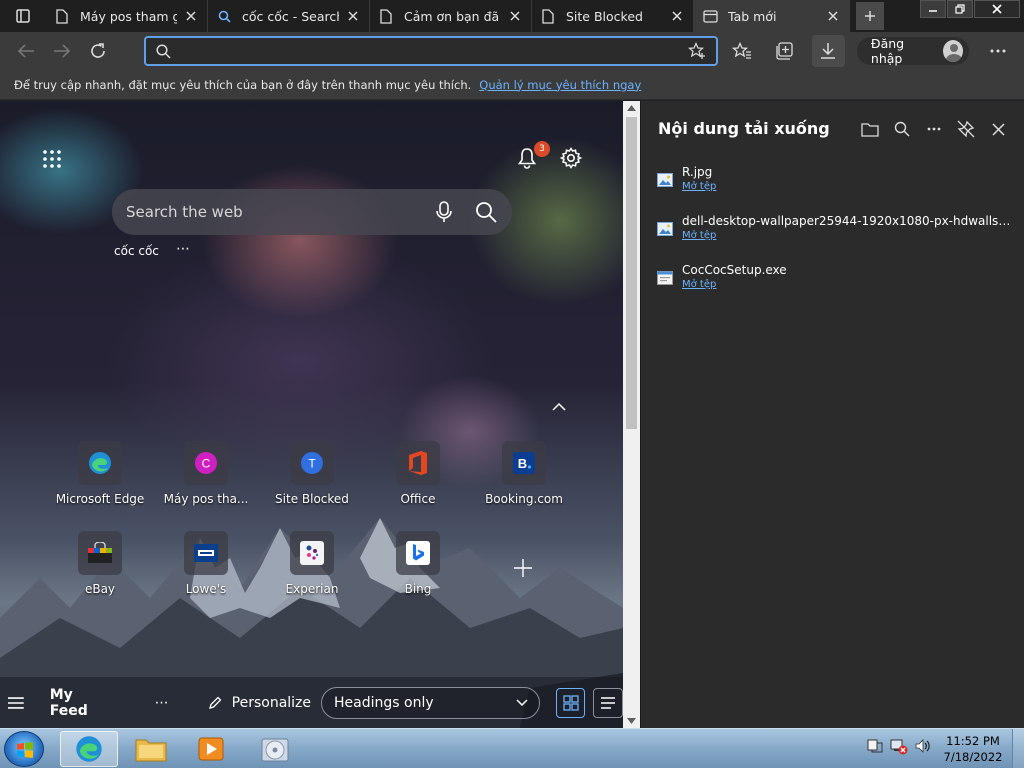  I want to click on collections-button, so click(785, 51).